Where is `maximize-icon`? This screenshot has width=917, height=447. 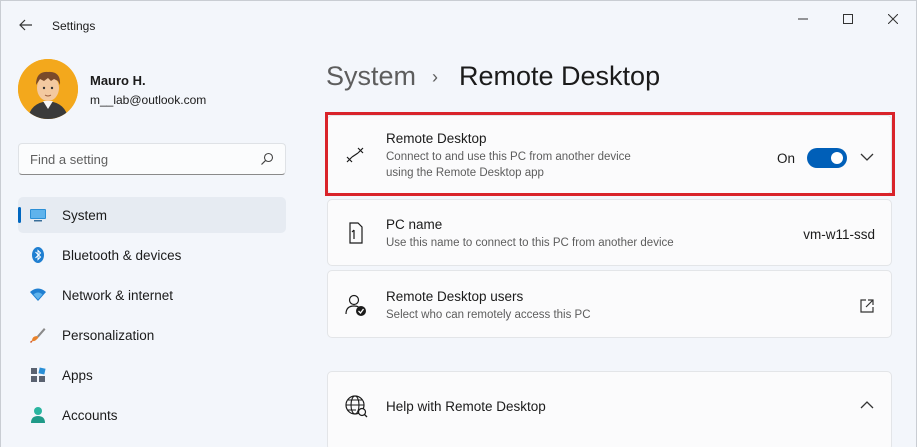
maximize-icon is located at coordinates (848, 19).